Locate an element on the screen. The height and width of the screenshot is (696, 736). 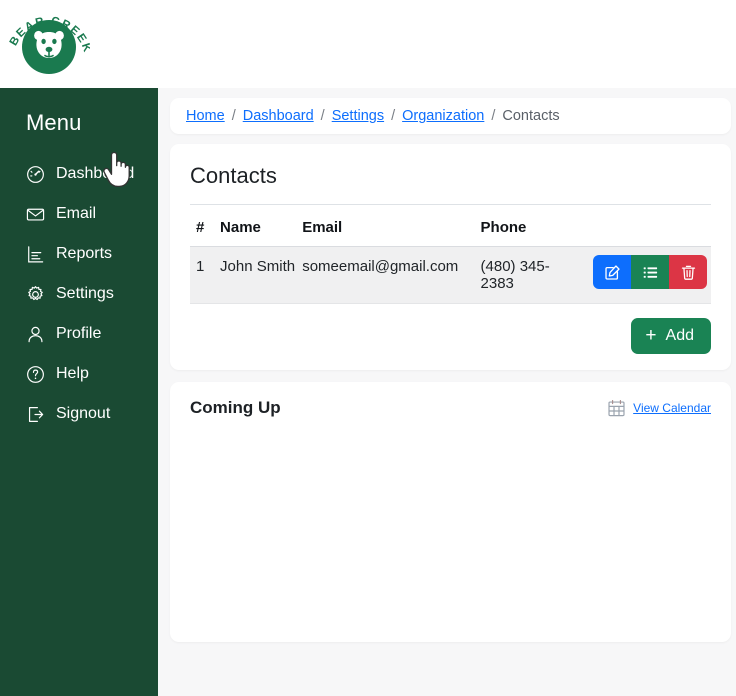
pencil-square-icon is located at coordinates (612, 272).